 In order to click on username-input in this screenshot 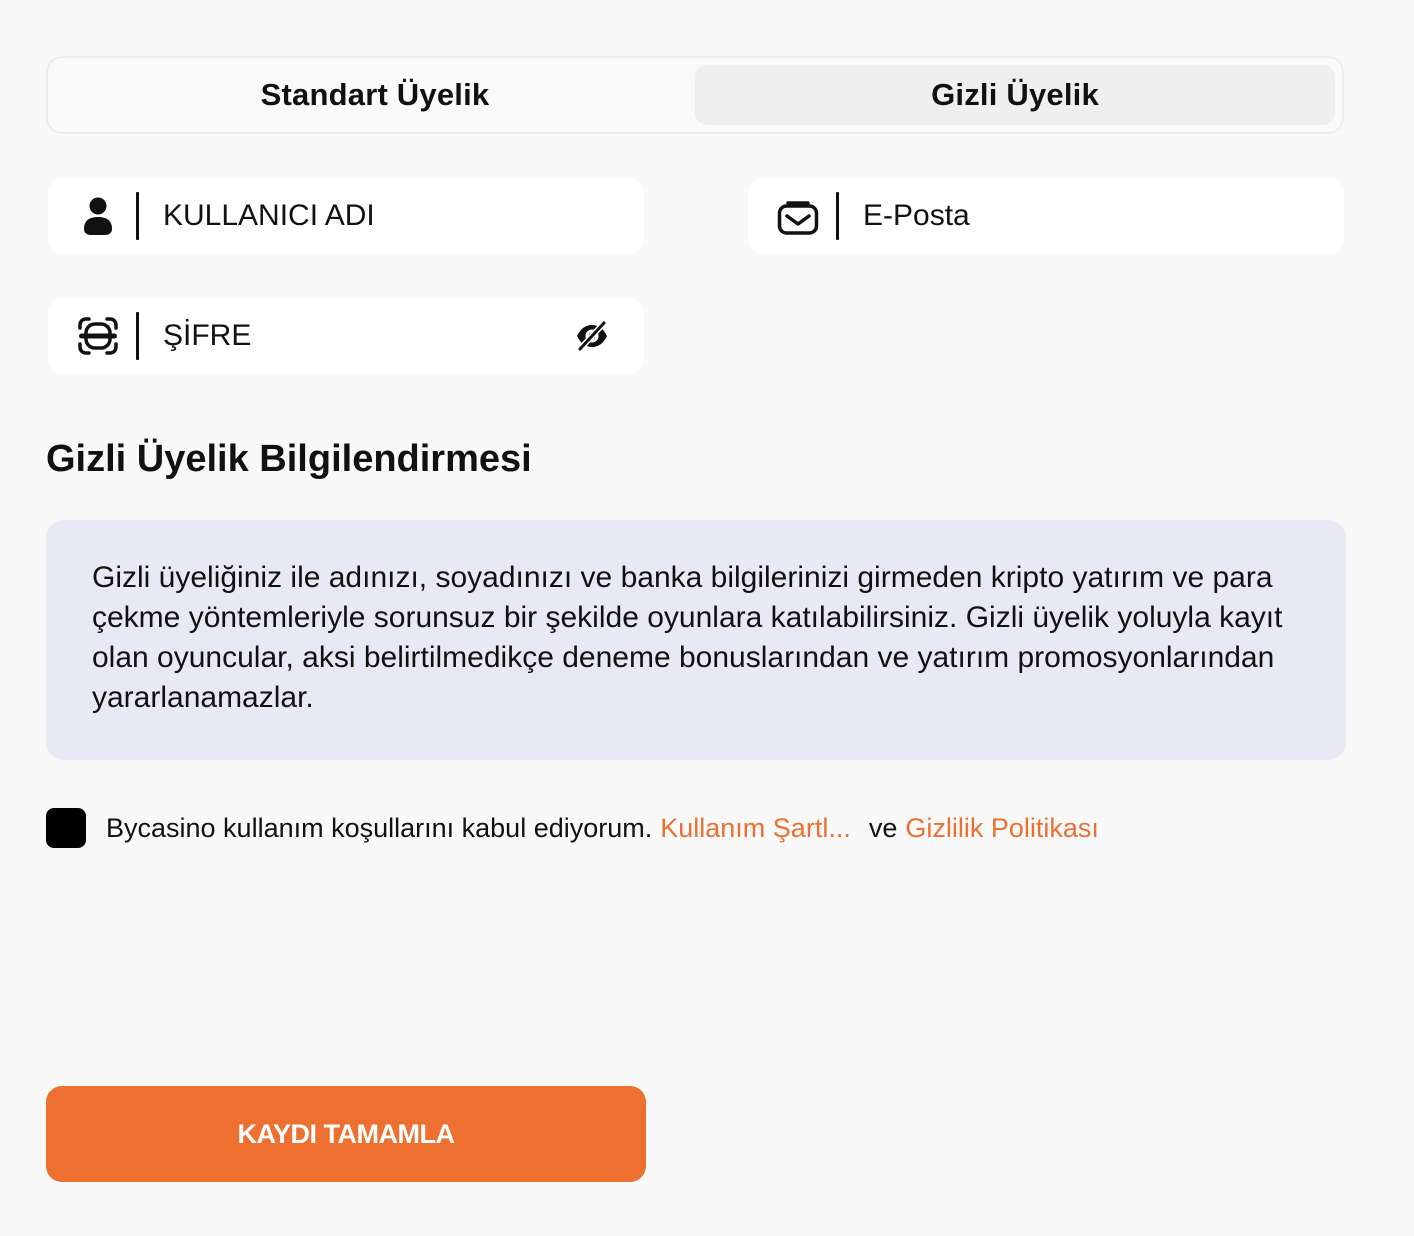, I will do `click(403, 216)`.